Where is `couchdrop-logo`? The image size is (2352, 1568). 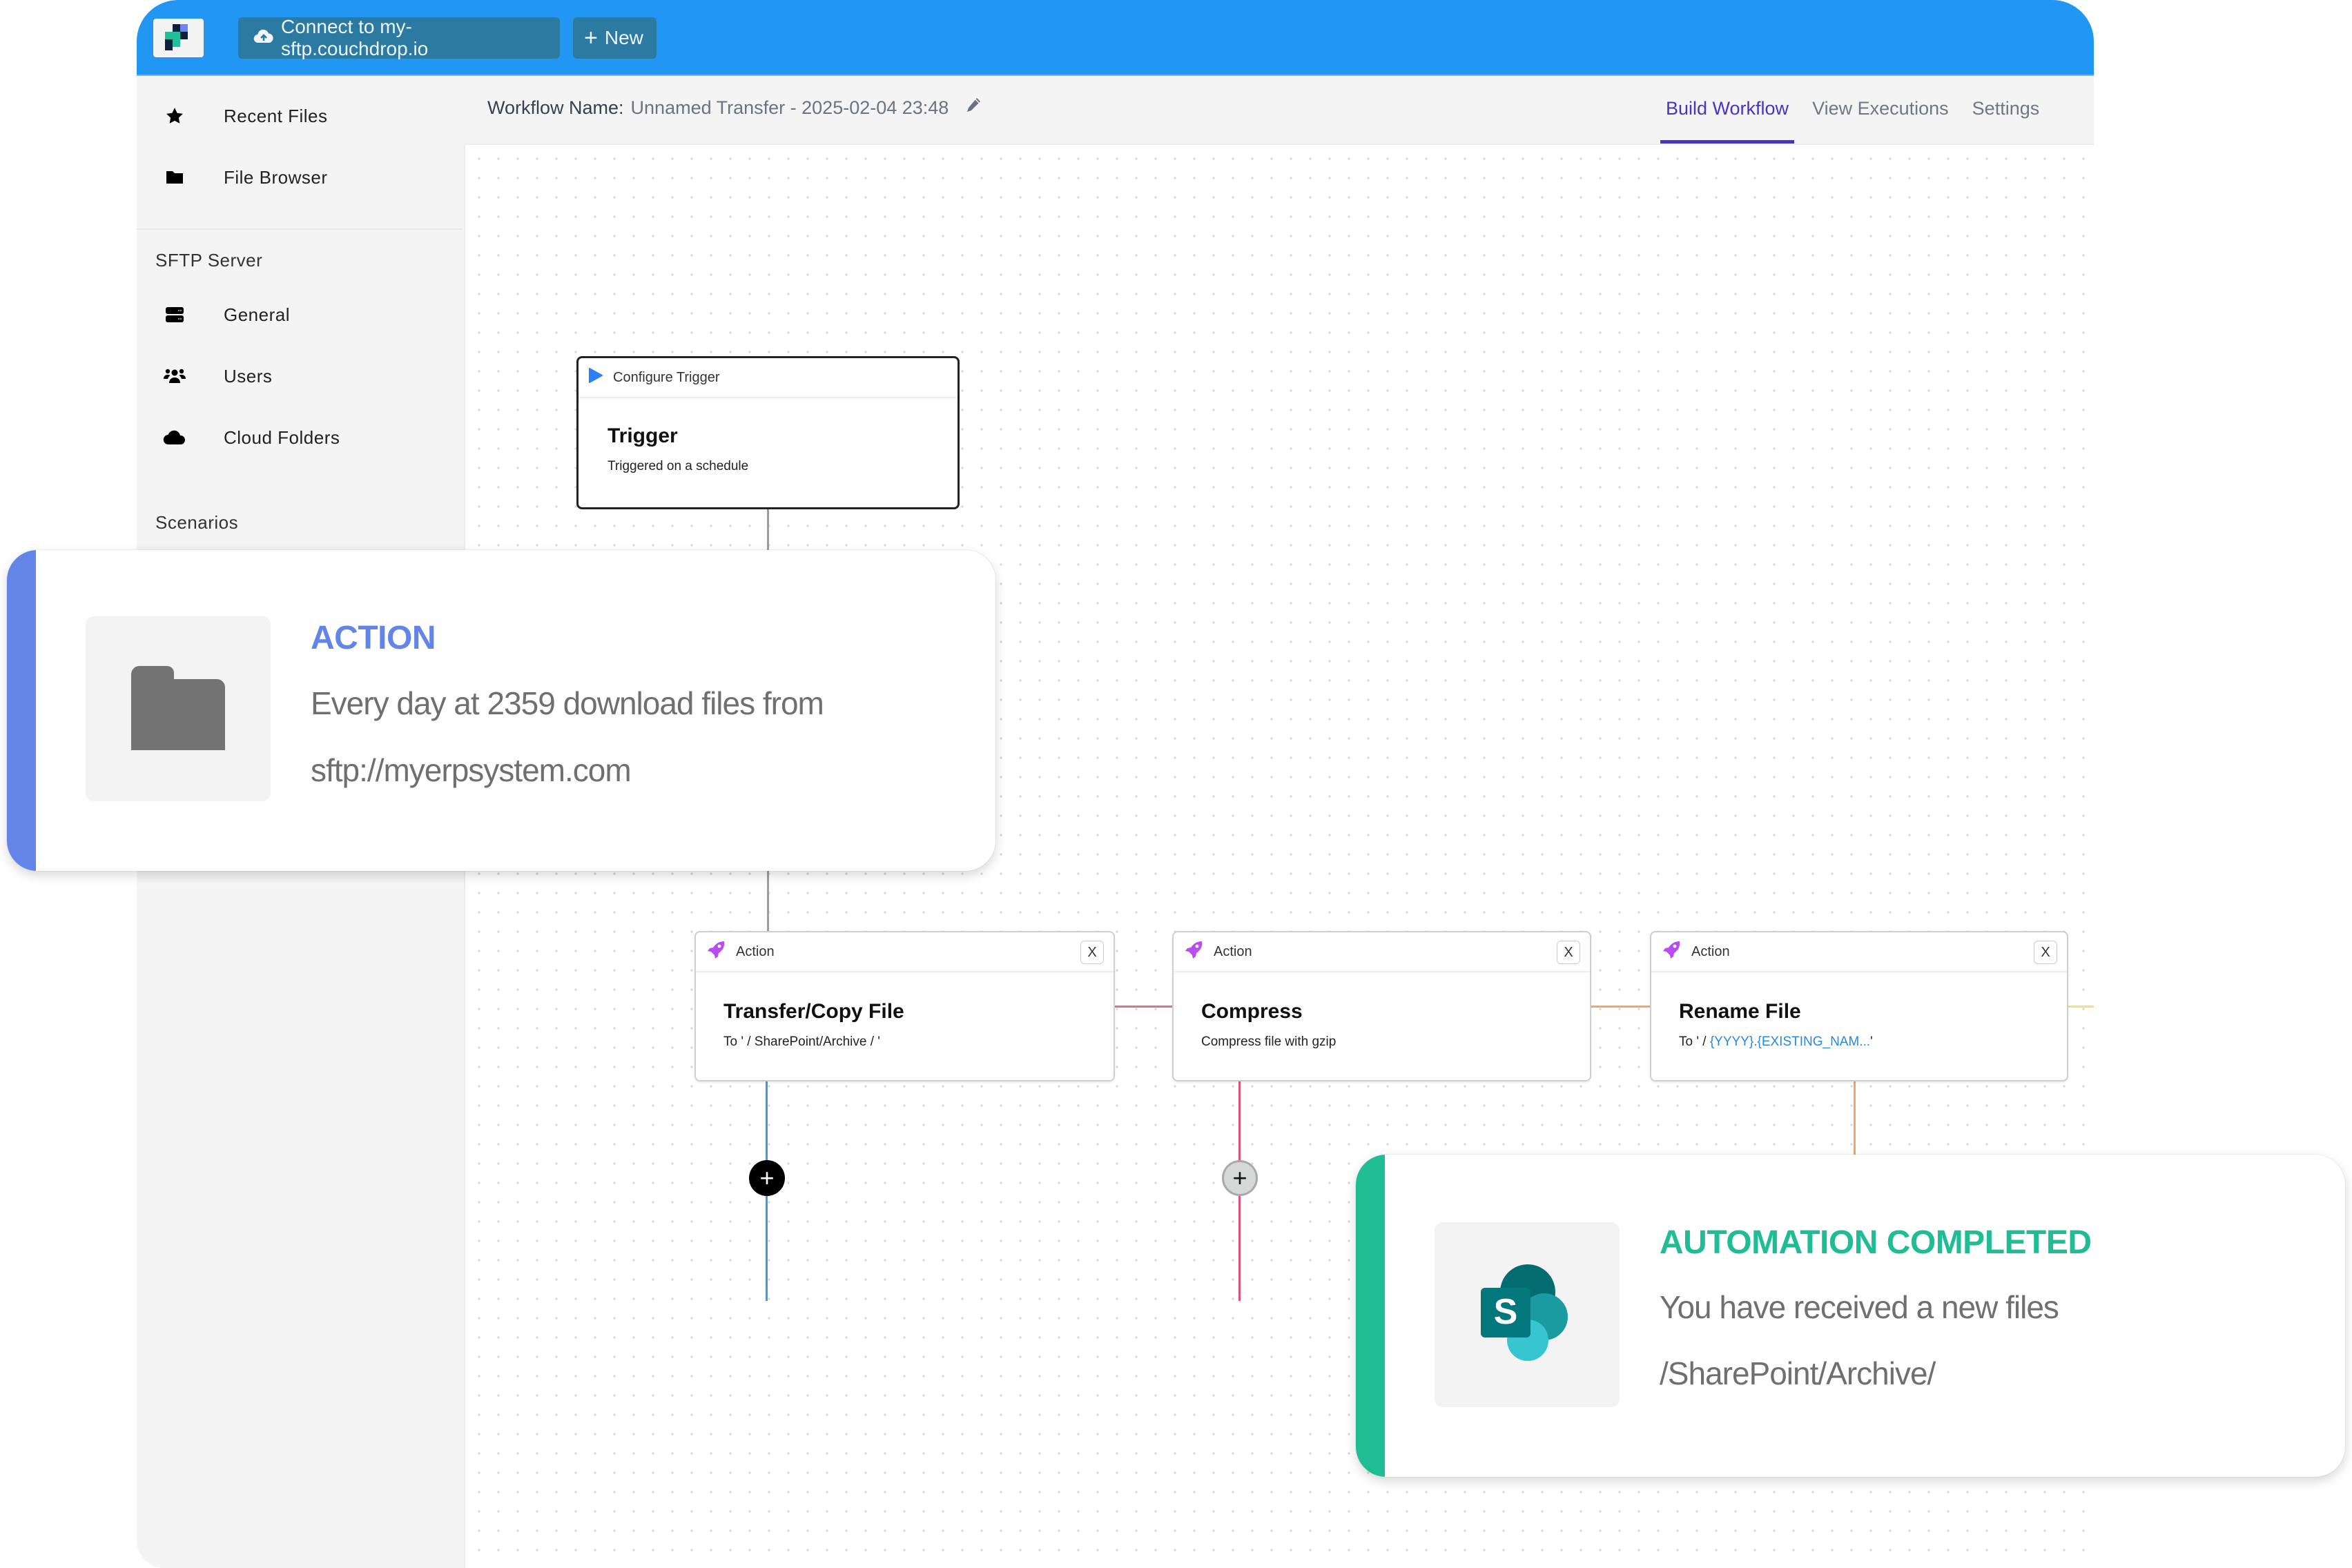 couchdrop-logo is located at coordinates (178, 38).